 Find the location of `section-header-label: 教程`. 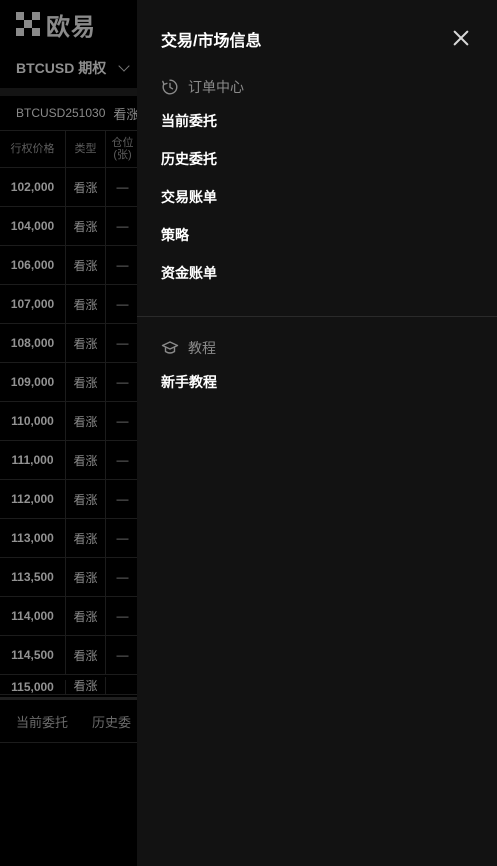

section-header-label: 教程 is located at coordinates (202, 348).